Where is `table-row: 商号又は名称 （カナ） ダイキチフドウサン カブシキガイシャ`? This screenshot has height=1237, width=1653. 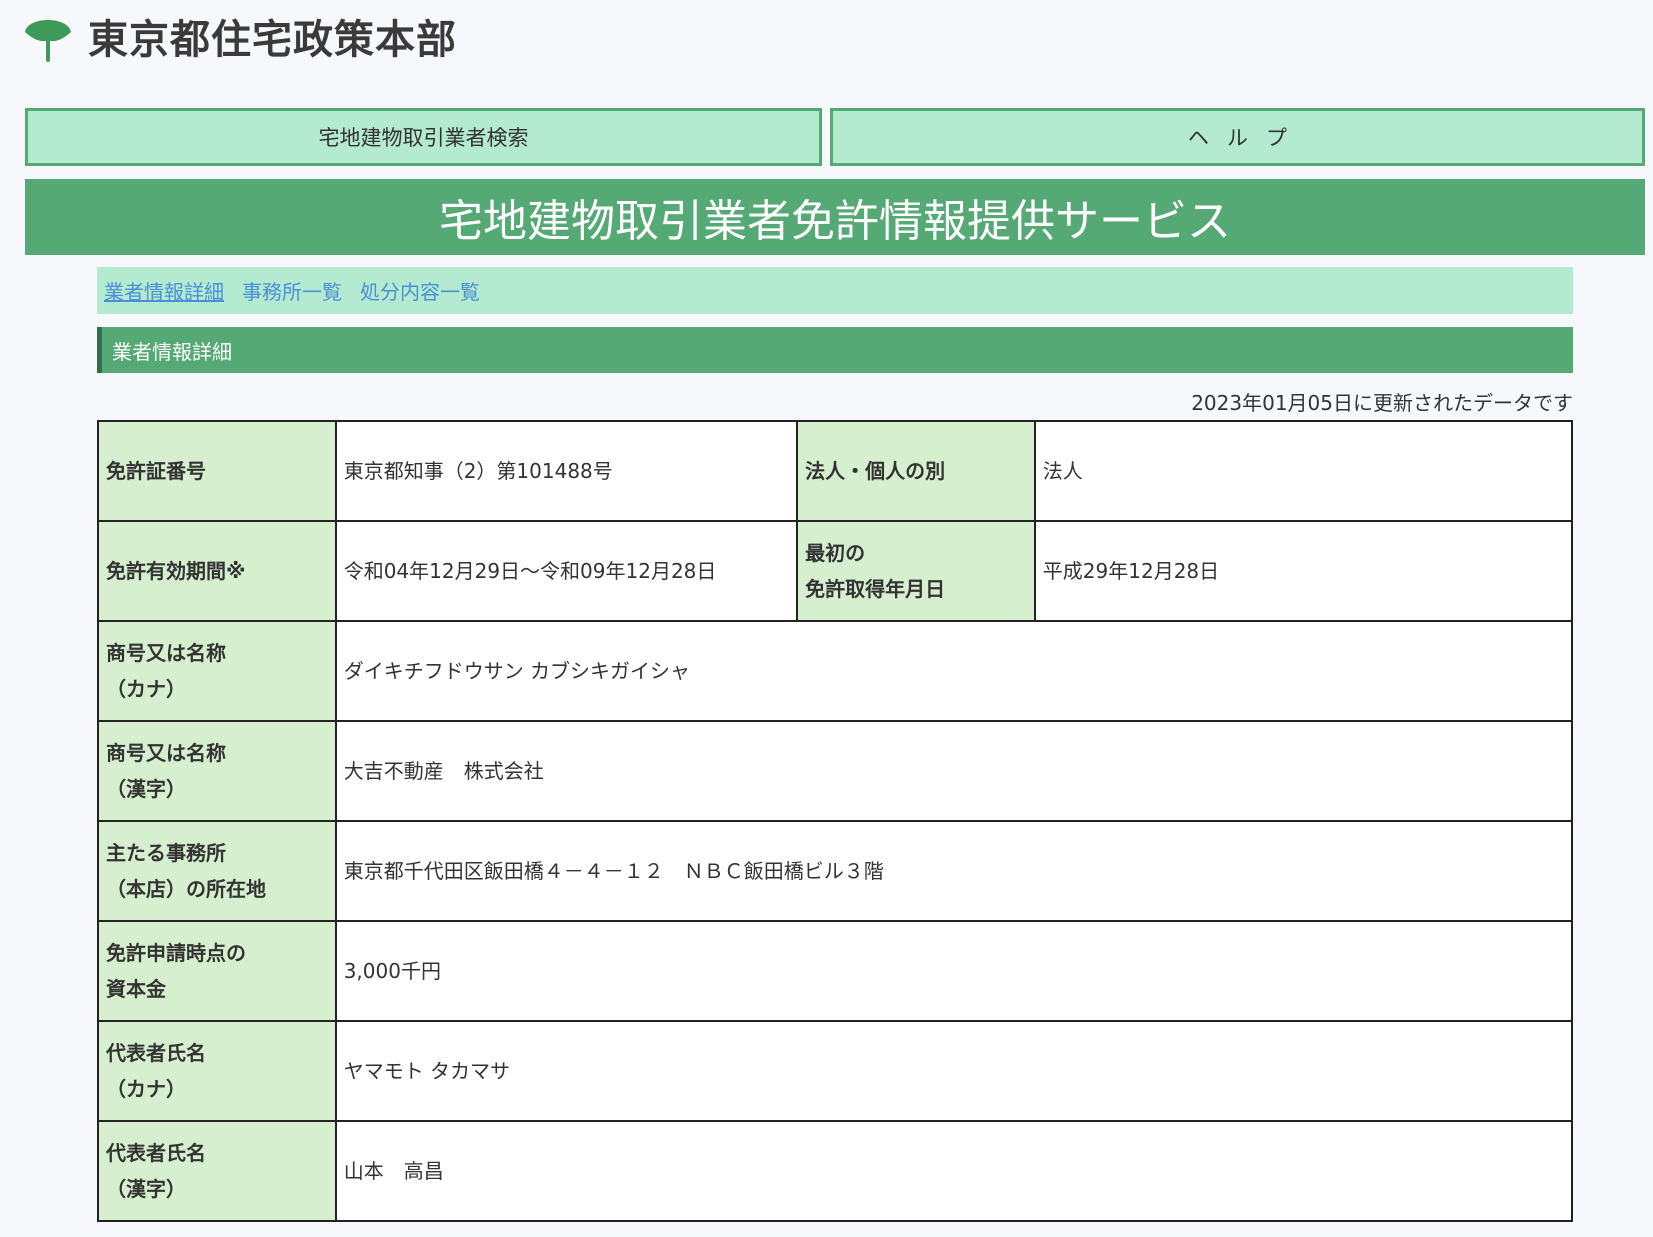 table-row: 商号又は名称 （カナ） ダイキチフドウサン カブシキガイシャ is located at coordinates (835, 671).